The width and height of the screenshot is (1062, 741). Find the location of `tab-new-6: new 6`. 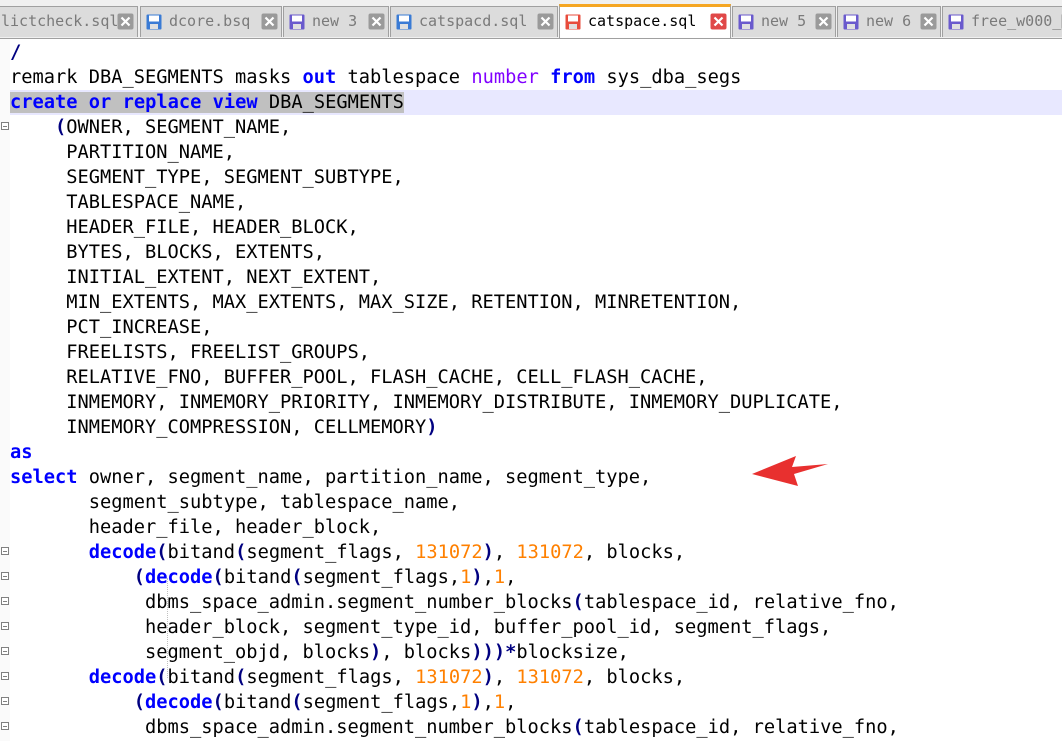

tab-new-6: new 6 is located at coordinates (889, 21).